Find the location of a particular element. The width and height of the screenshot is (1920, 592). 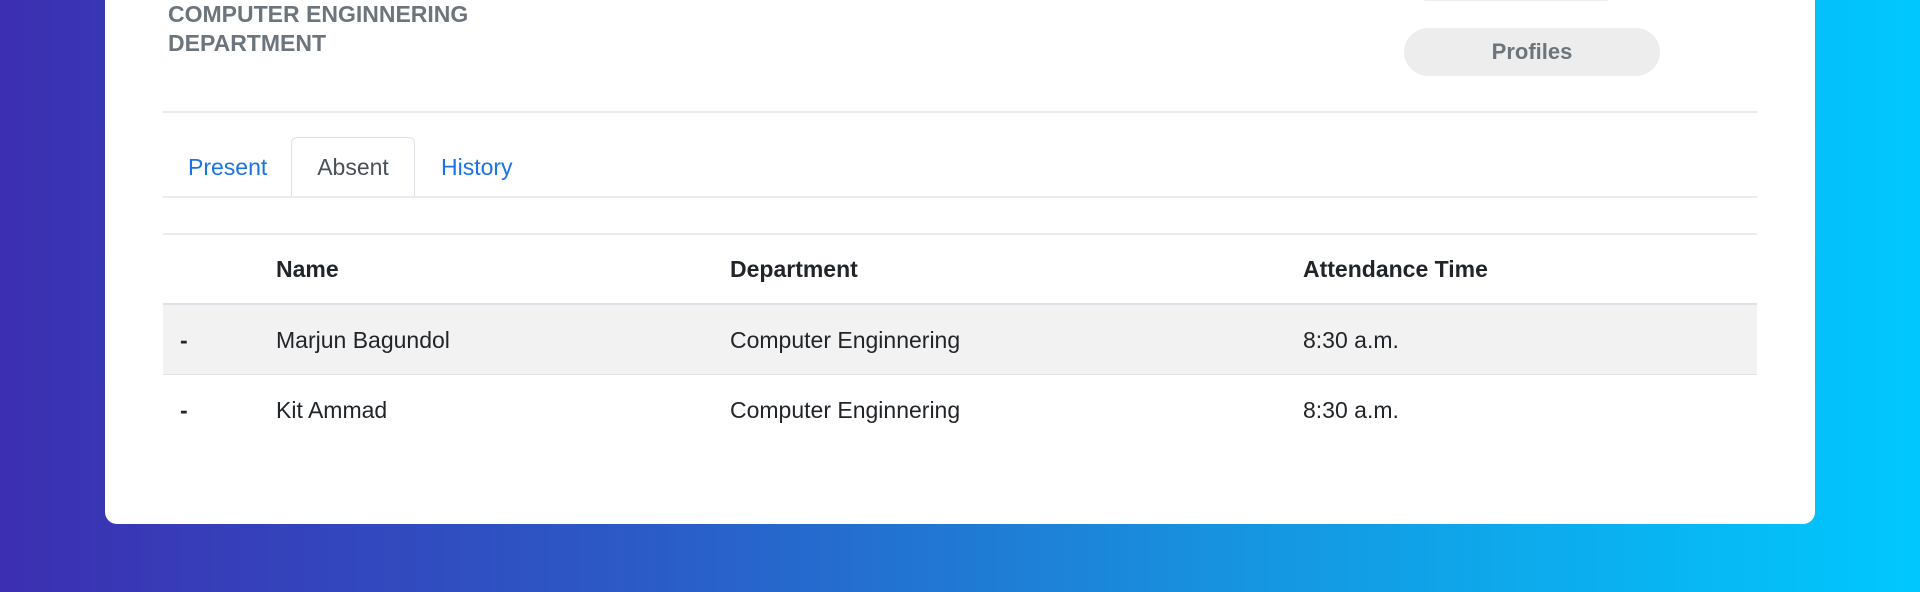

tab-bar-rule is located at coordinates (960, 197).